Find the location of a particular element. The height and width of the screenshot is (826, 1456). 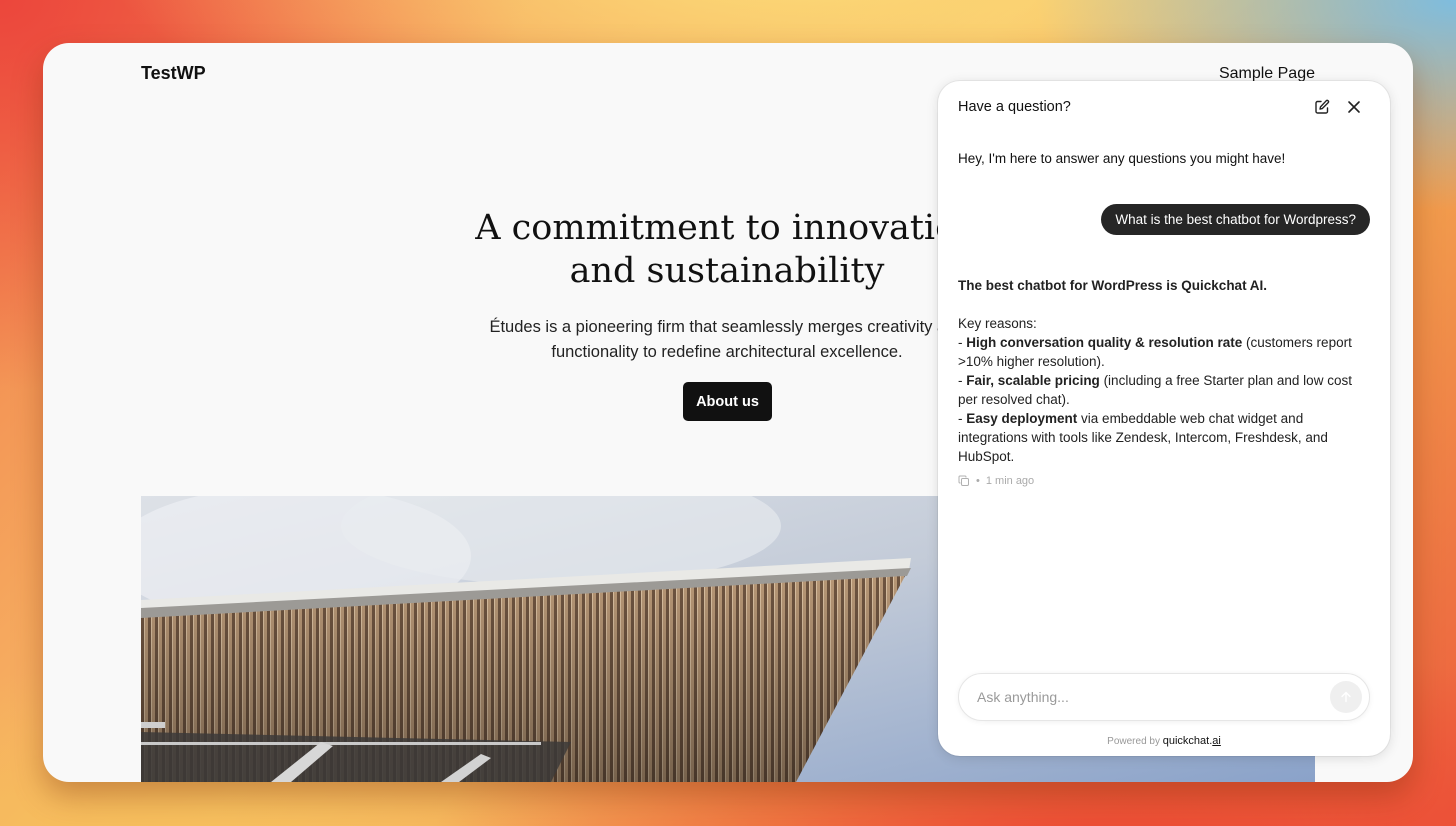

edit-icon is located at coordinates (1322, 106).